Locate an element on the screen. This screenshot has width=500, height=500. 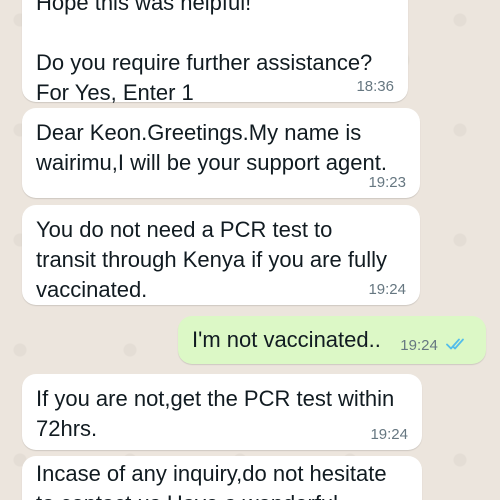
message-timestamp: 19:23 is located at coordinates (387, 182).